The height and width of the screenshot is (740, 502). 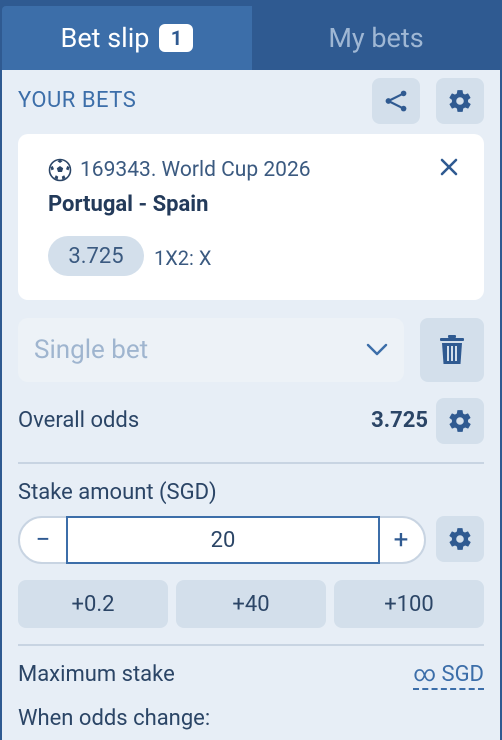 I want to click on tab-bet-slip-label: Bet slip, so click(x=105, y=38).